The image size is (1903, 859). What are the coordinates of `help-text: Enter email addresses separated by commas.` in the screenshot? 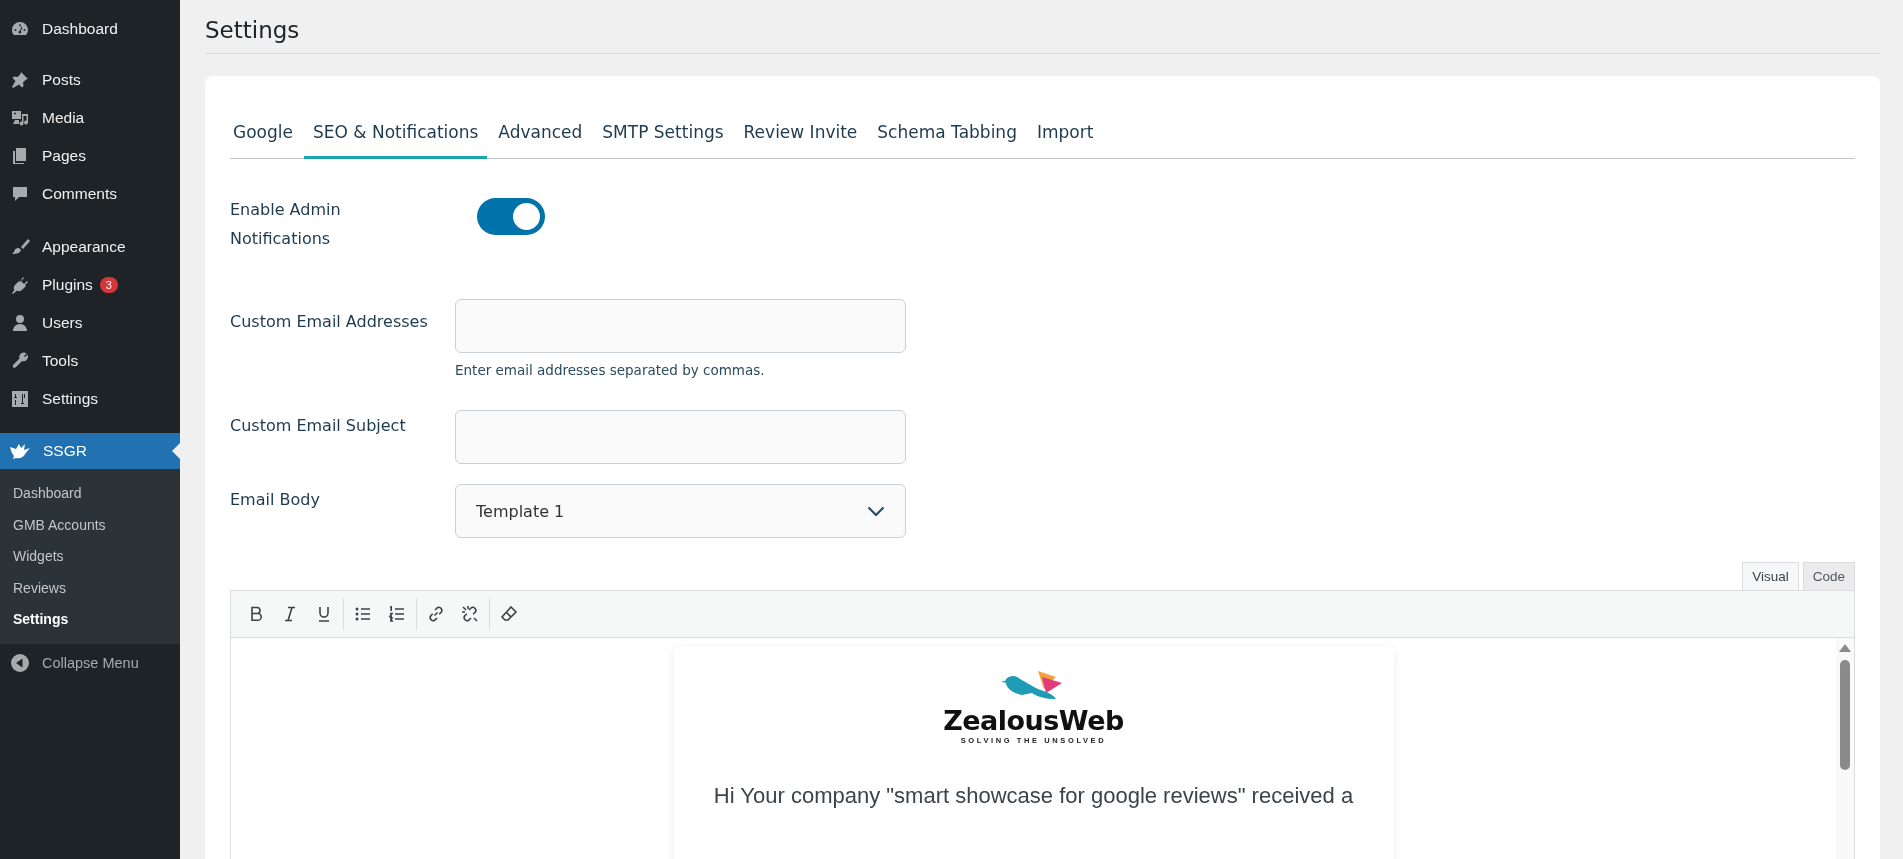 It's located at (610, 370).